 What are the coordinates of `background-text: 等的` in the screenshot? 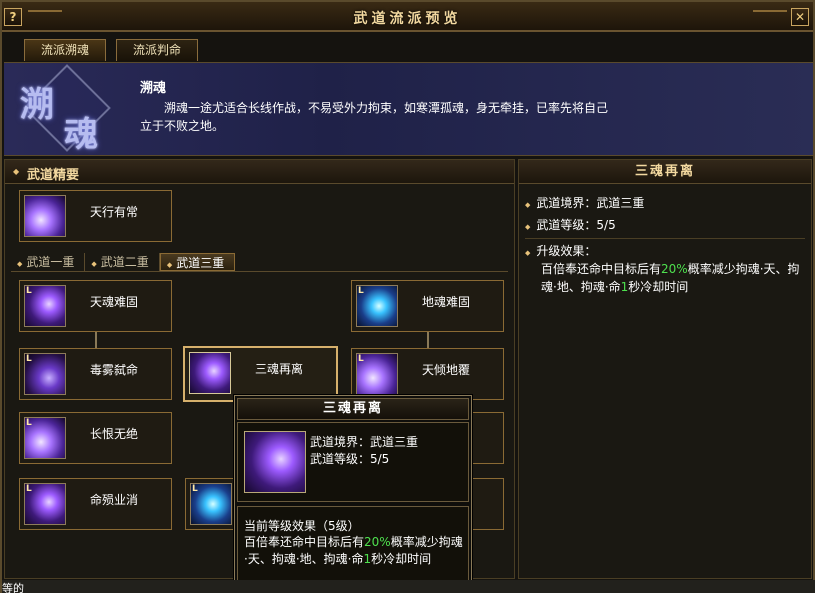 It's located at (13, 587).